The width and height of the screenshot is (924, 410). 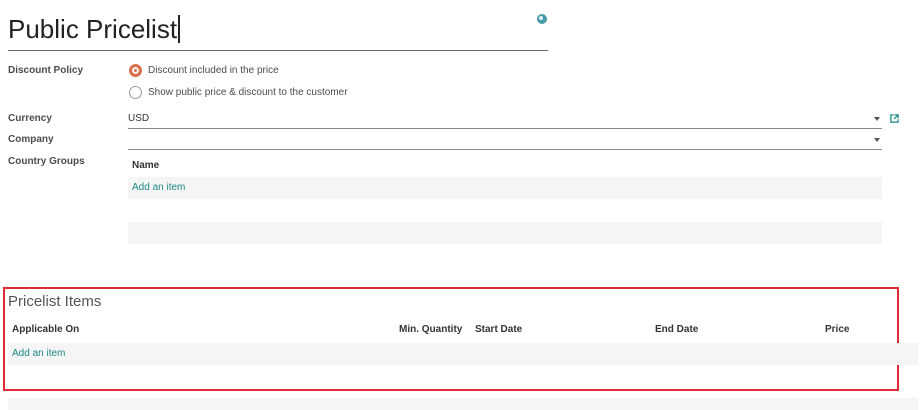 What do you see at coordinates (30, 118) in the screenshot?
I see `currency-label: Currency` at bounding box center [30, 118].